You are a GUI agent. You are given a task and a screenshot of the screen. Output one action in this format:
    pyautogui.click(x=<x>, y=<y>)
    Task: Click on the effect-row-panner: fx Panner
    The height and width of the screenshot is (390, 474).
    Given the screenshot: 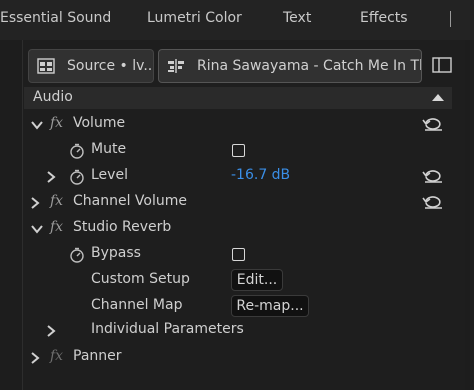 What is the action you would take?
    pyautogui.click(x=238, y=358)
    